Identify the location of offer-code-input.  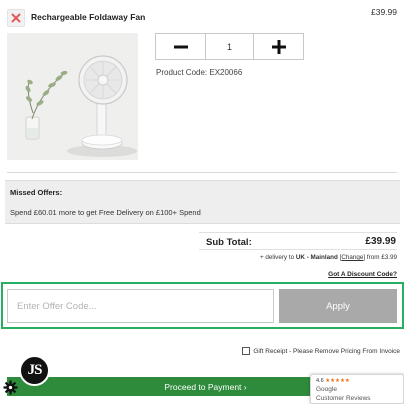
(140, 306).